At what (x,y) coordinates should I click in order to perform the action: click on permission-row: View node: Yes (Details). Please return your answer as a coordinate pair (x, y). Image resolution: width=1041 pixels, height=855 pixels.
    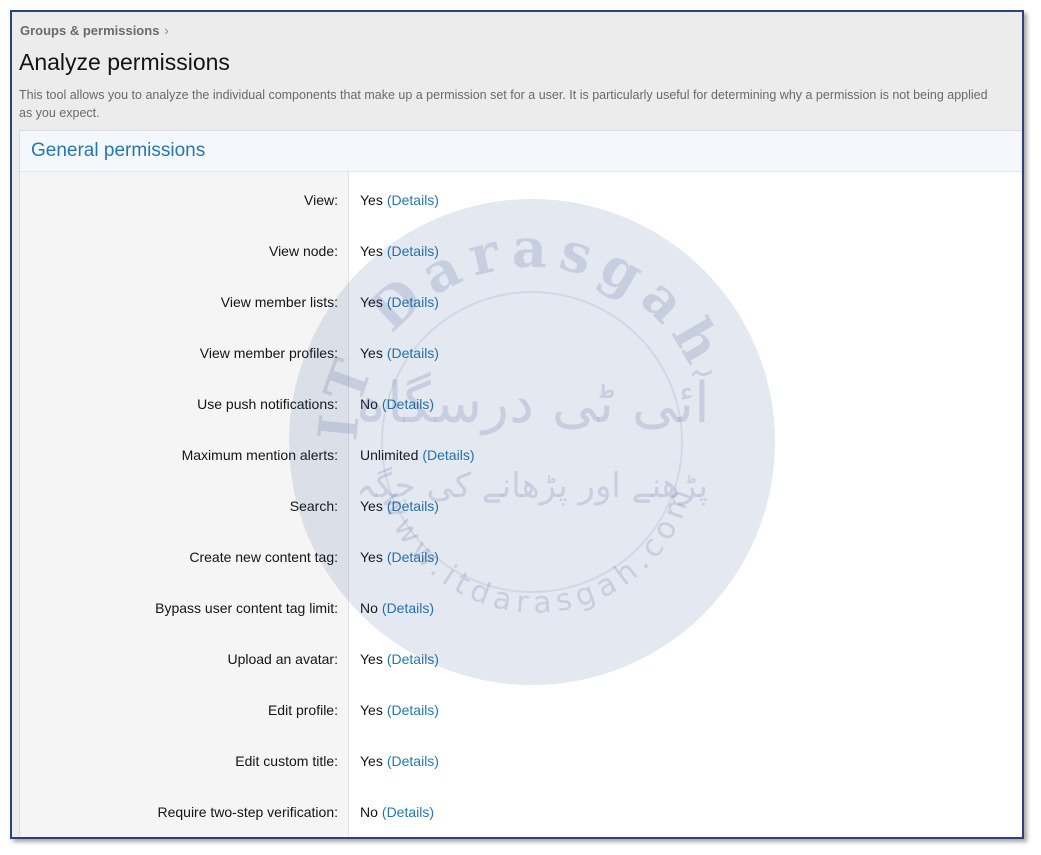
    Looking at the image, I should click on (521, 253).